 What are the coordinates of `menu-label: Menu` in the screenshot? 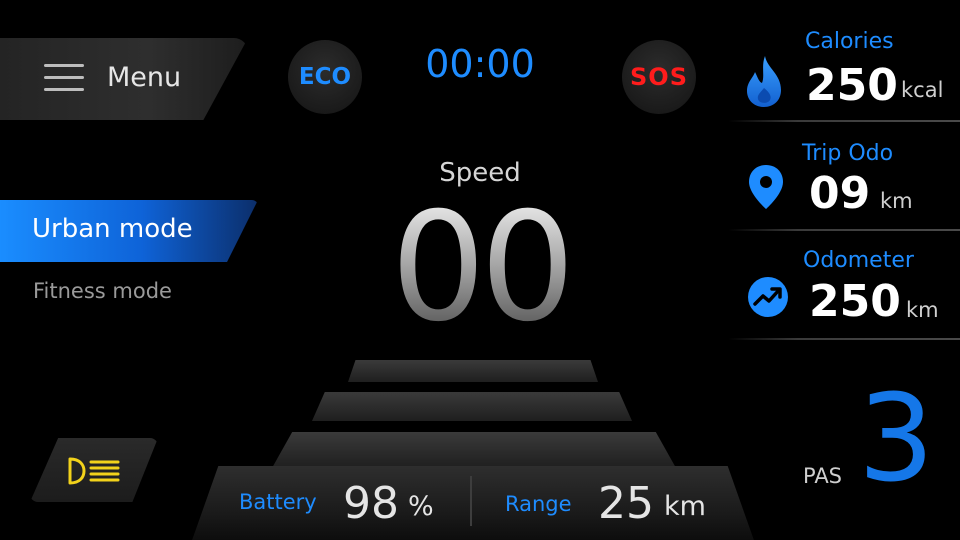 It's located at (144, 77).